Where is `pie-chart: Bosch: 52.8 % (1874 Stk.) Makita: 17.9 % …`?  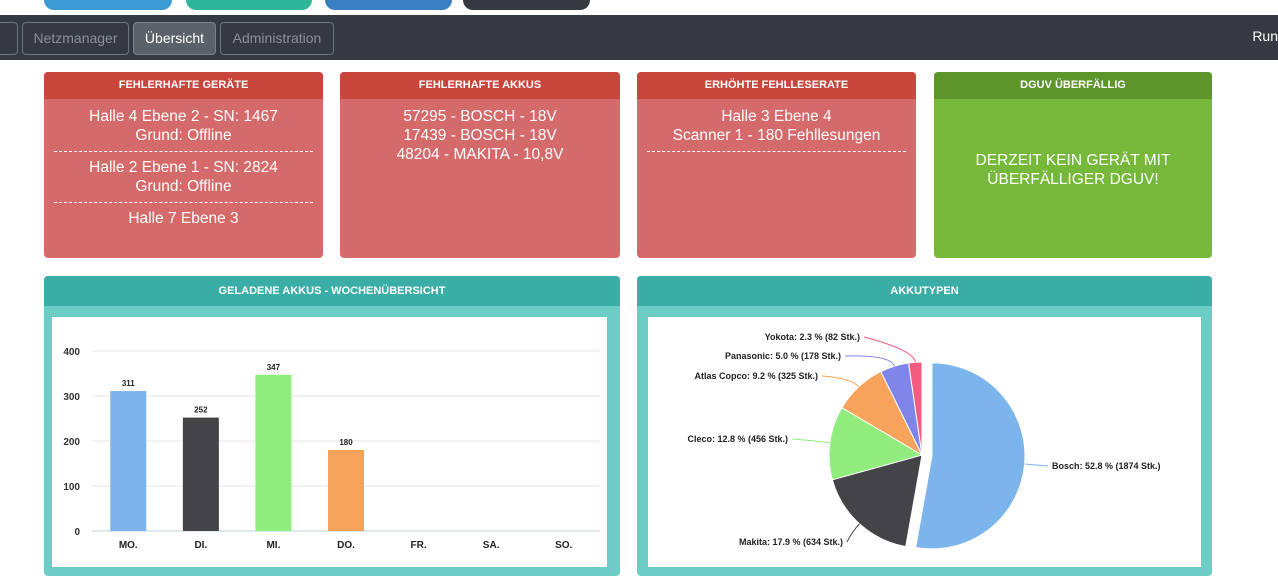
pie-chart: Bosch: 52.8 % (1874 Stk.) Makita: 17.9 % … is located at coordinates (924, 441).